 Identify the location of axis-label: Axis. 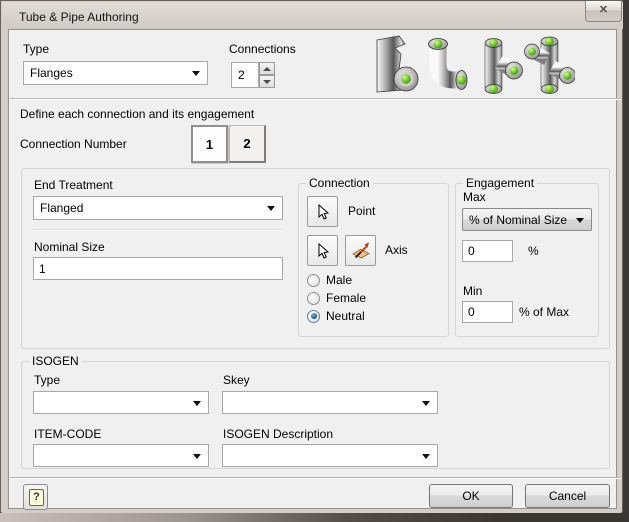
(396, 250).